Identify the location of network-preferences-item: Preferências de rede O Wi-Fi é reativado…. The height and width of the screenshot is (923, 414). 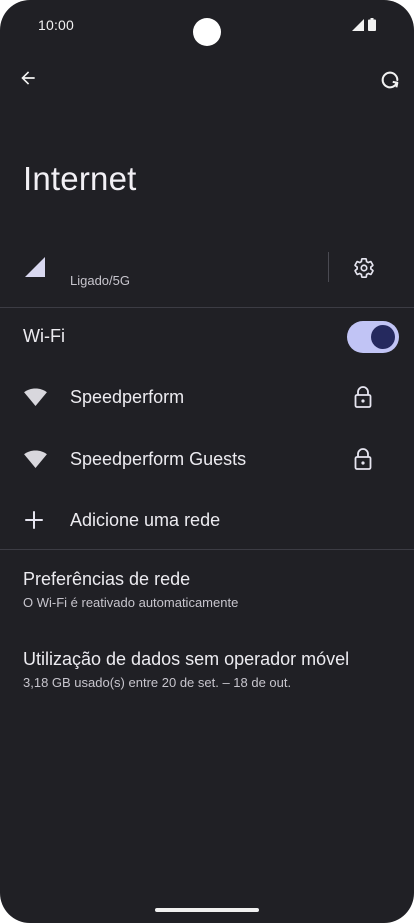
(130, 589).